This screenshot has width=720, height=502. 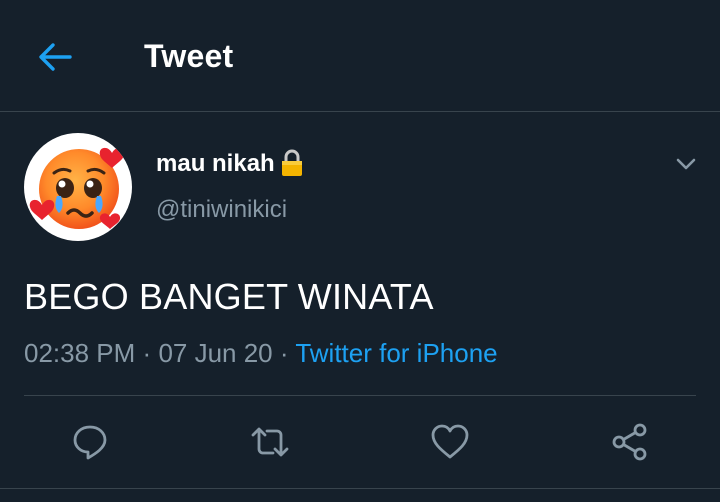 I want to click on tweet-time: 02:38 PM, so click(x=80, y=353).